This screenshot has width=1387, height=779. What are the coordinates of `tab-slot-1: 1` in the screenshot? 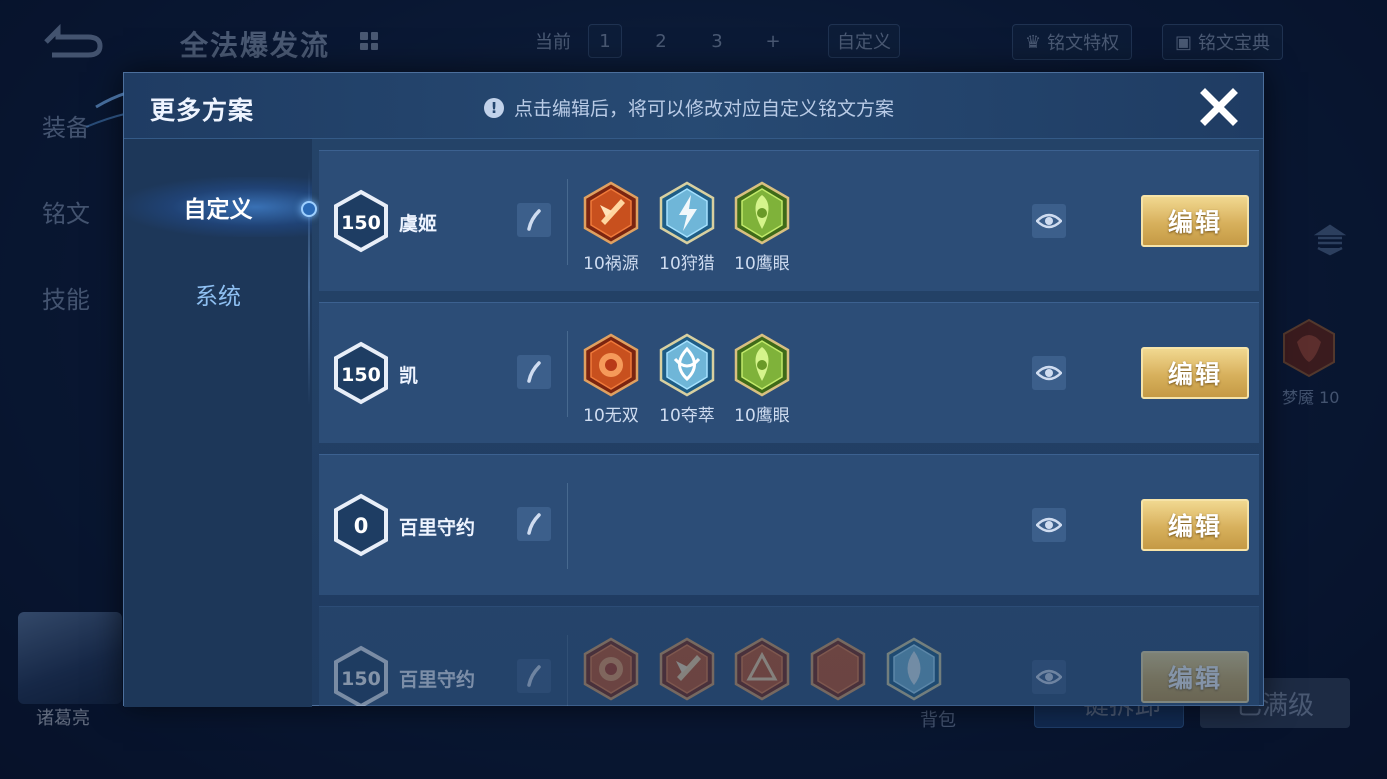 It's located at (605, 41).